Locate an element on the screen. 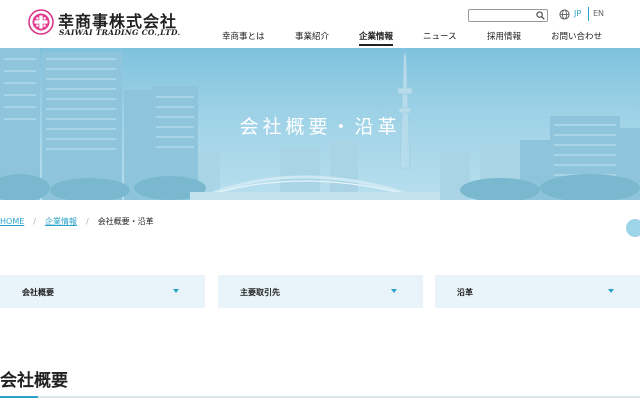 The image size is (640, 400). tab-label: 会社概要 is located at coordinates (38, 292).